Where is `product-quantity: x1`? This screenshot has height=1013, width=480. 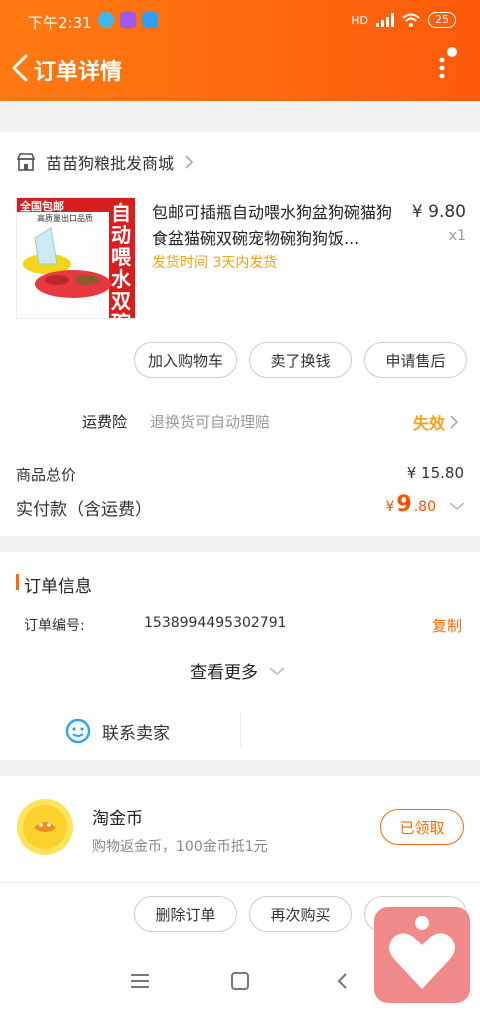 product-quantity: x1 is located at coordinates (457, 236).